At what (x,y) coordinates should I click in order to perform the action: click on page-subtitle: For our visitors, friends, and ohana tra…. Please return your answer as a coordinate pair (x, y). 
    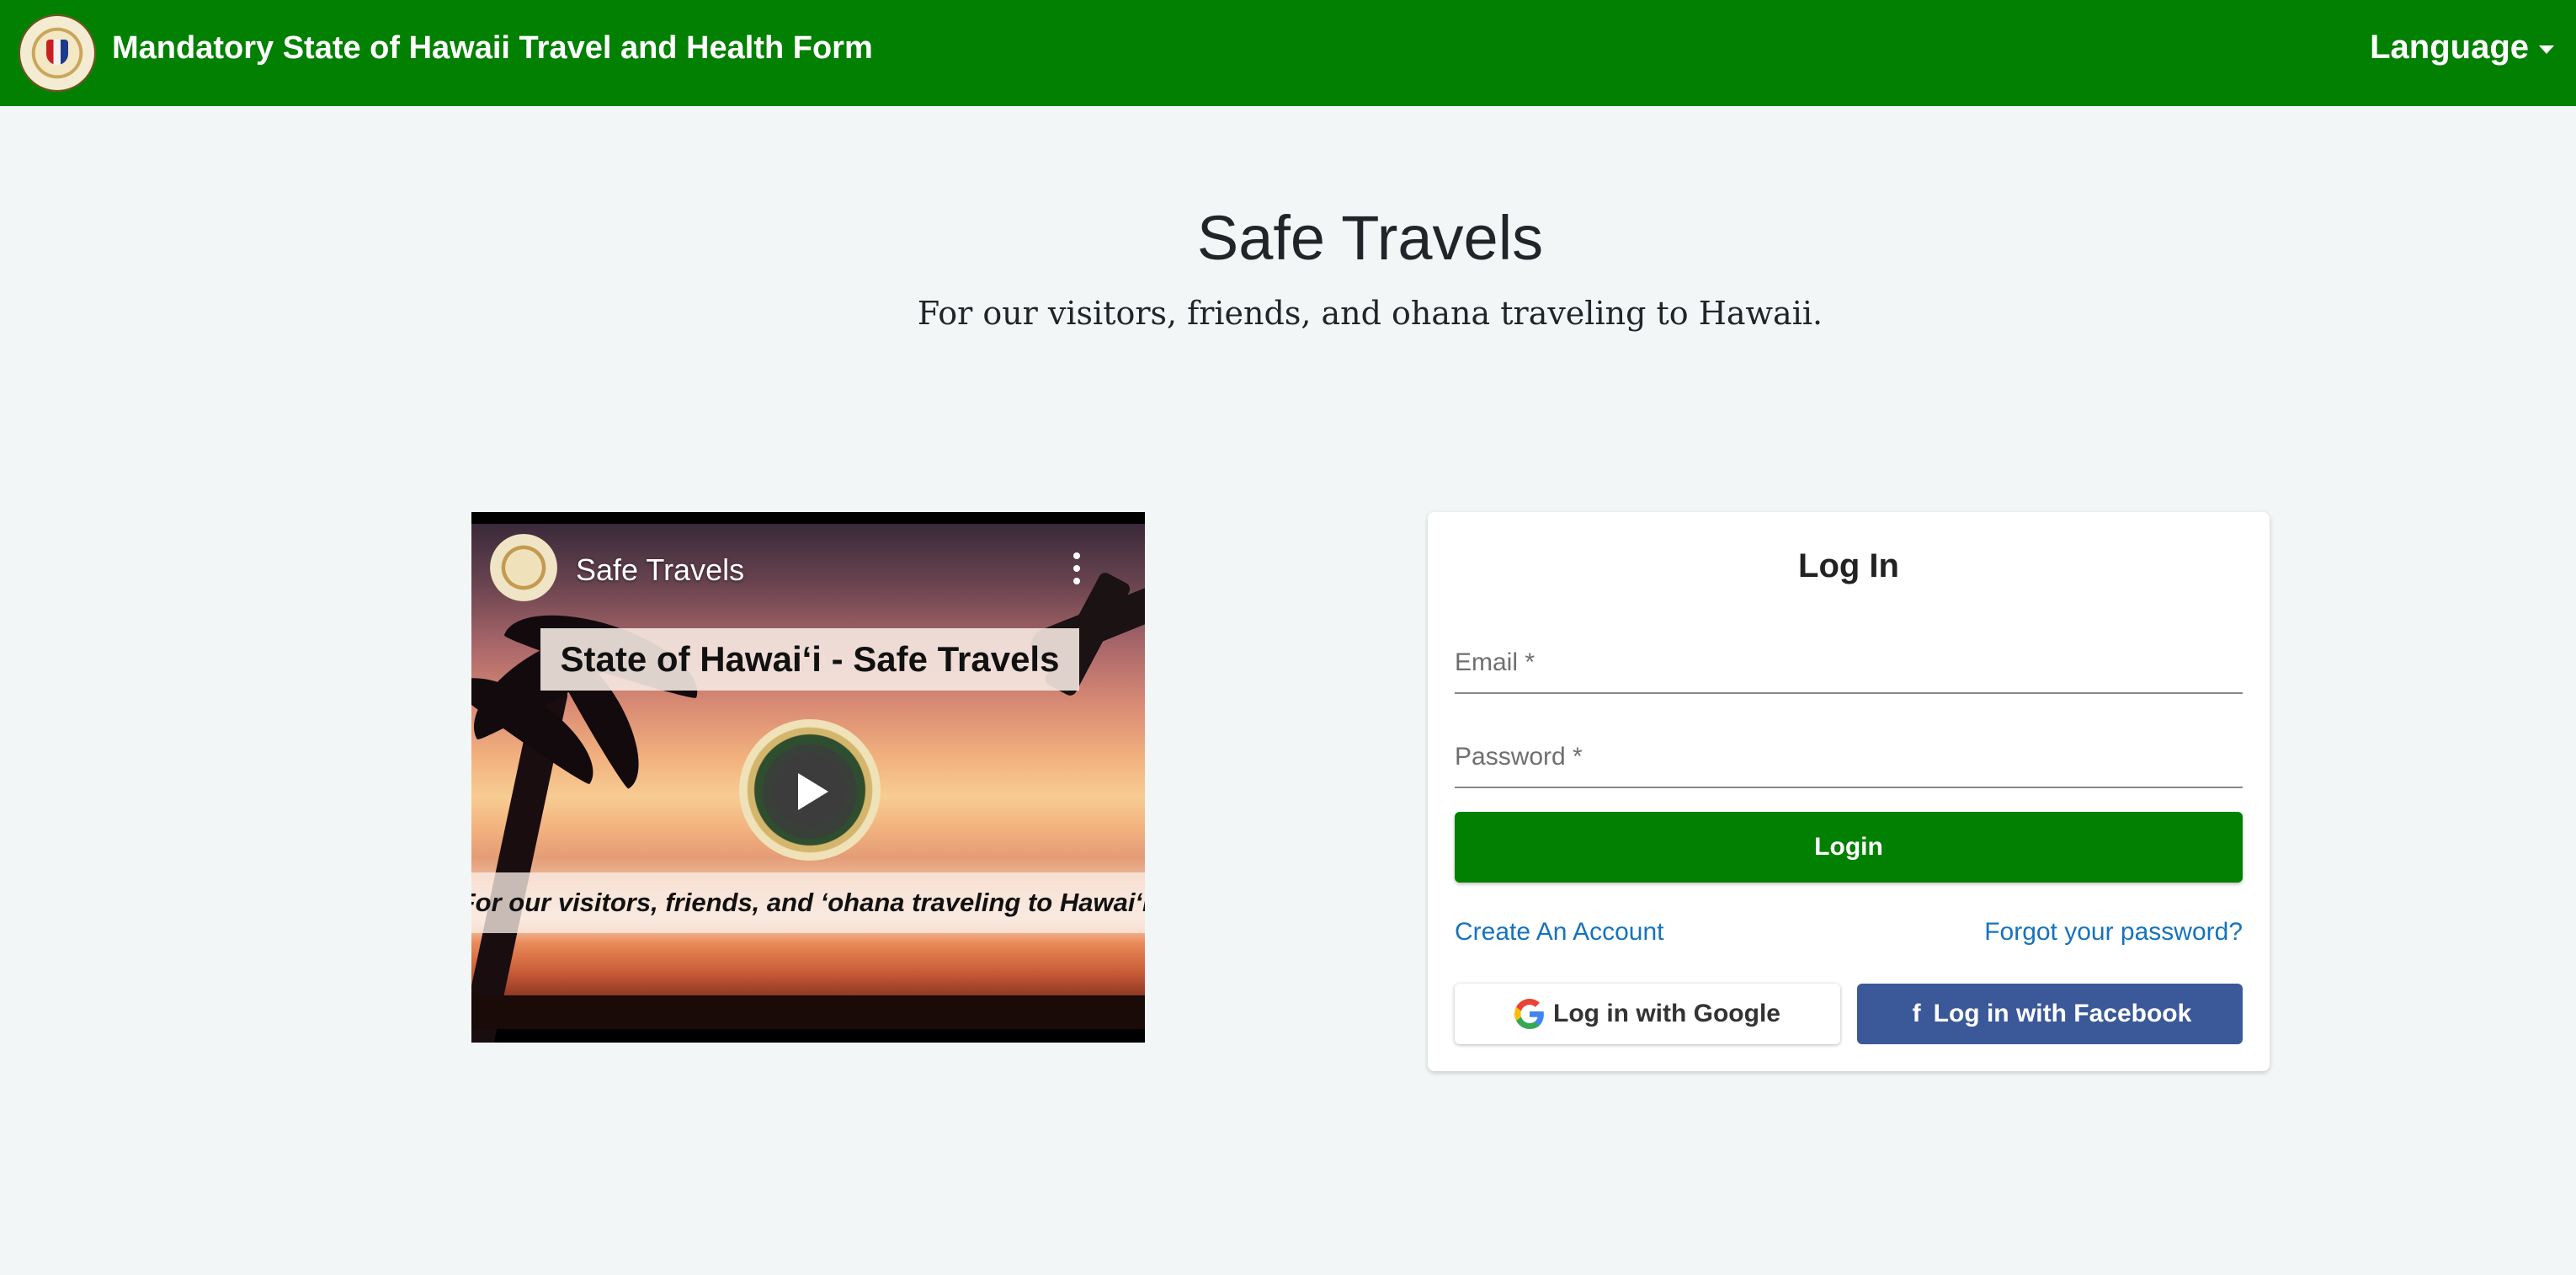
    Looking at the image, I should click on (1370, 313).